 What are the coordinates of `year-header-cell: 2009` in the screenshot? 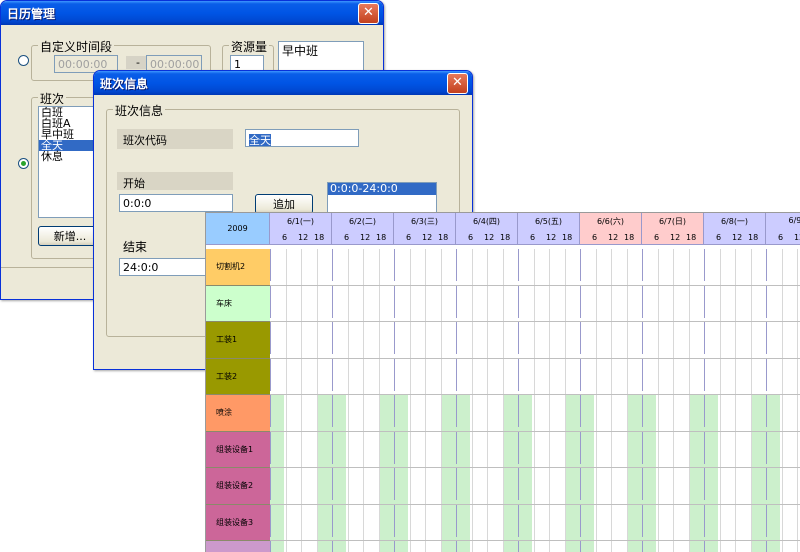 It's located at (238, 229).